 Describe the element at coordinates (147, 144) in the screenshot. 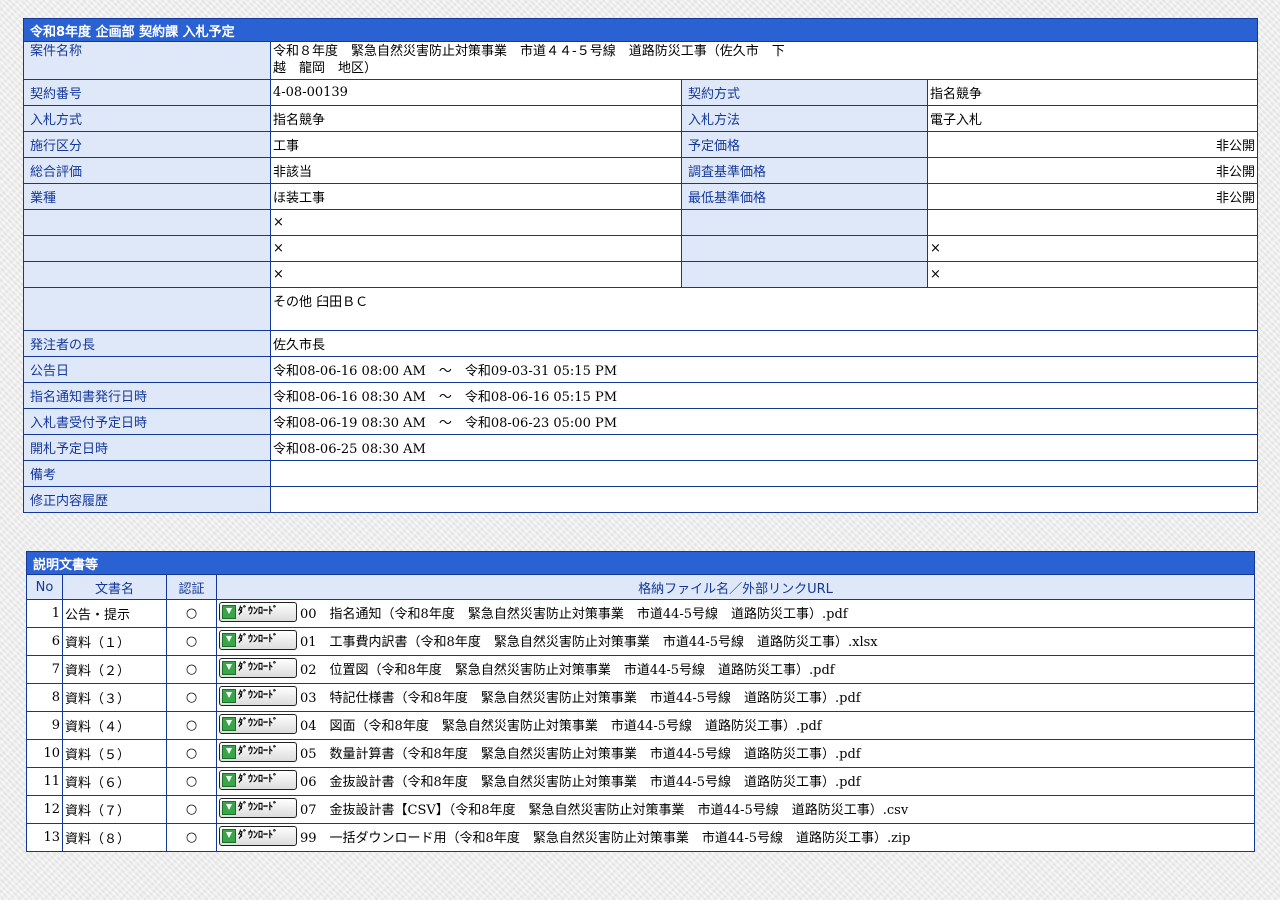

I see `category-label: 施行区分` at that location.